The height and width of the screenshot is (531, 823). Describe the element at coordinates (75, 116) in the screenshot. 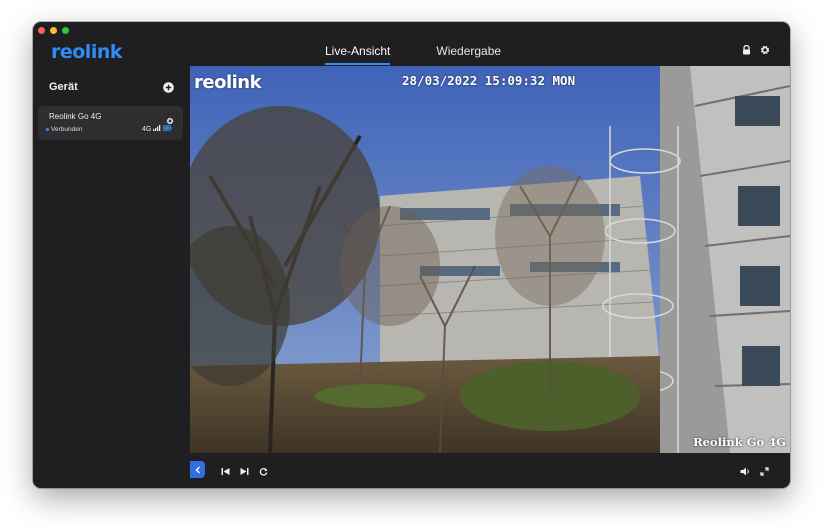

I see `device-name: Reolink Go 4G` at that location.